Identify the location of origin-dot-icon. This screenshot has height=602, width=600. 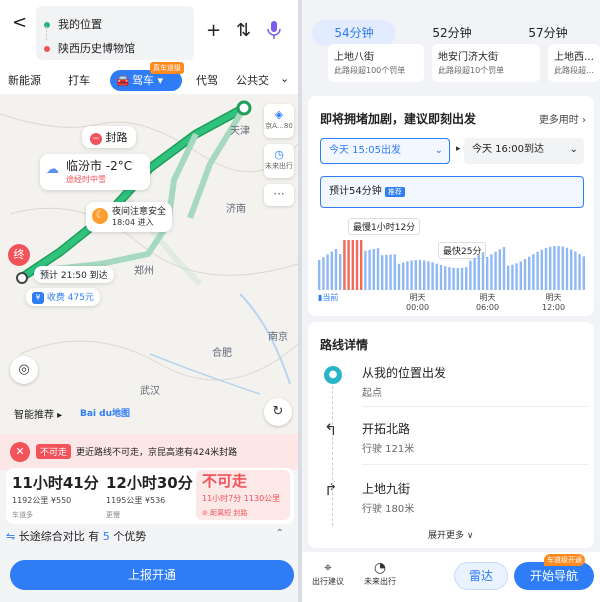
(47, 25).